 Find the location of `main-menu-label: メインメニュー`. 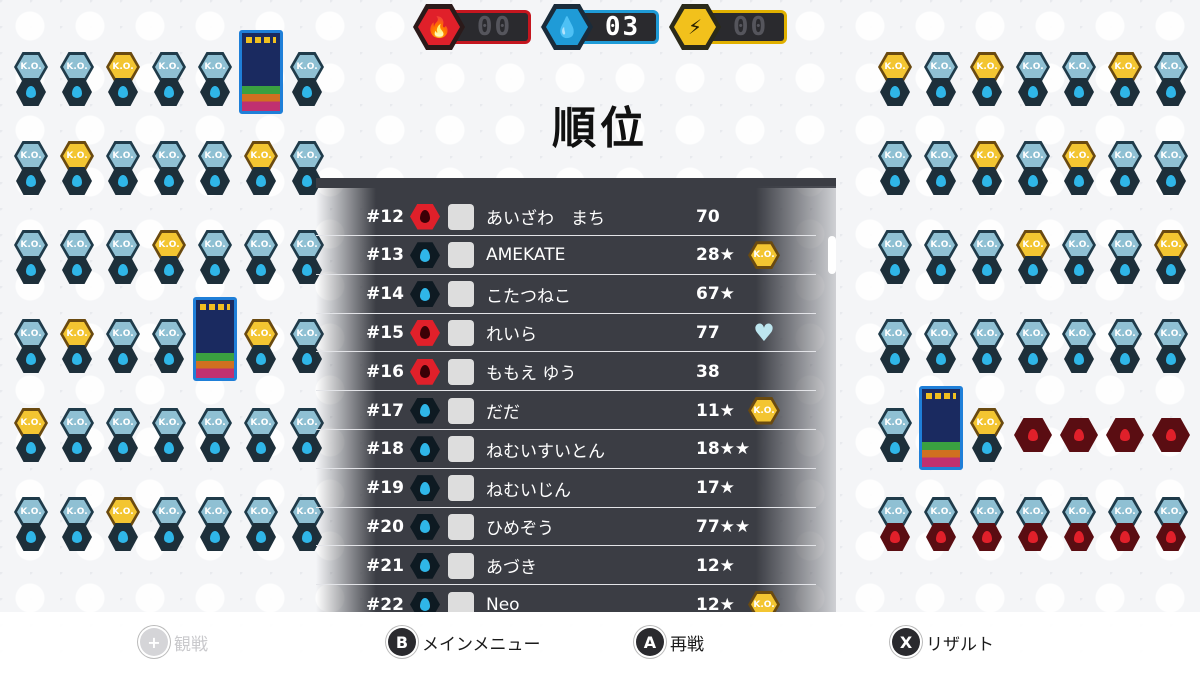

main-menu-label: メインメニュー is located at coordinates (481, 644).